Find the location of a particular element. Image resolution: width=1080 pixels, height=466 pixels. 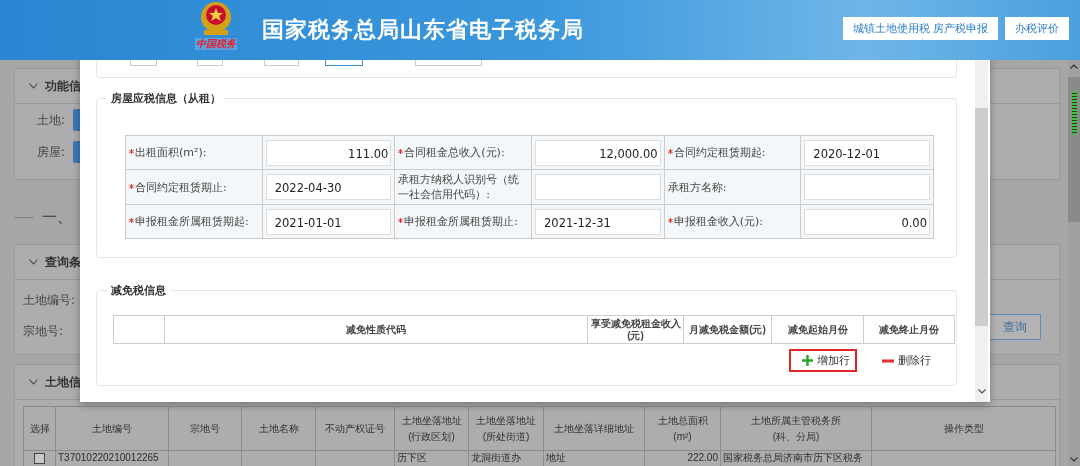

field-label: 土地: is located at coordinates (52, 120).